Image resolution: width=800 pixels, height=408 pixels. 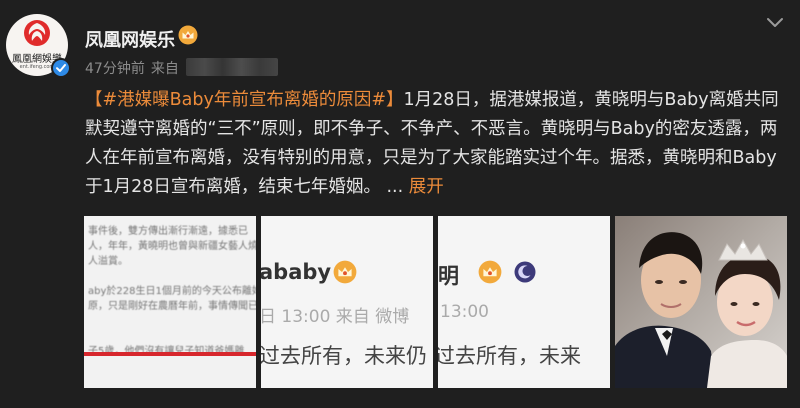 I want to click on post-time: 47分钟前, so click(x=115, y=69).